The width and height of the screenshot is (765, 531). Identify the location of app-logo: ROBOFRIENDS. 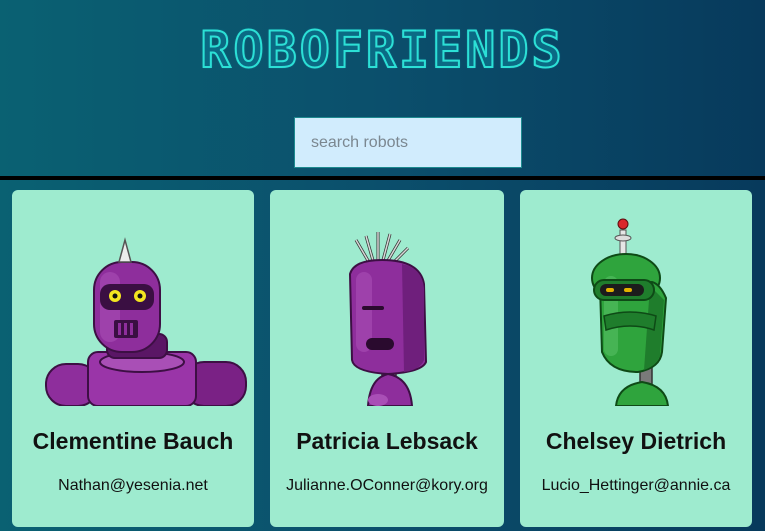
(382, 50).